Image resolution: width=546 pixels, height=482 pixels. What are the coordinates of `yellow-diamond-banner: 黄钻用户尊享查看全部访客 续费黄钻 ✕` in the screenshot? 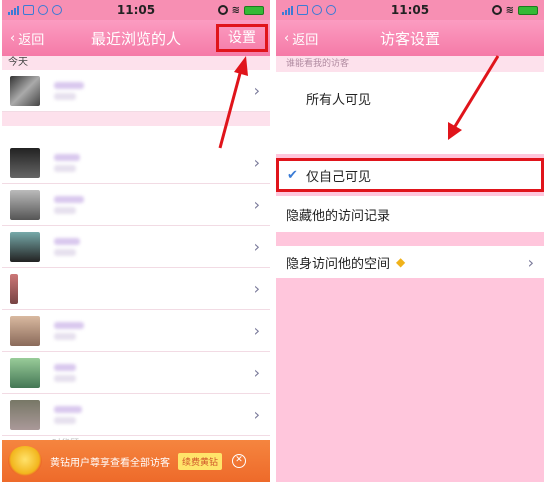 It's located at (136, 461).